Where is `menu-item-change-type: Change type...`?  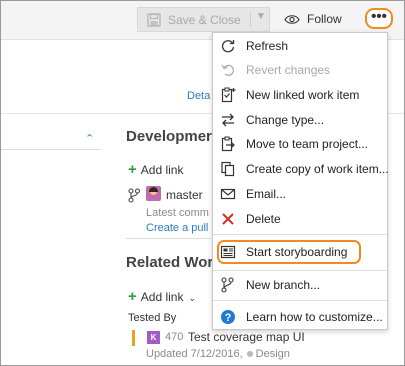 menu-item-change-type: Change type... is located at coordinates (300, 120).